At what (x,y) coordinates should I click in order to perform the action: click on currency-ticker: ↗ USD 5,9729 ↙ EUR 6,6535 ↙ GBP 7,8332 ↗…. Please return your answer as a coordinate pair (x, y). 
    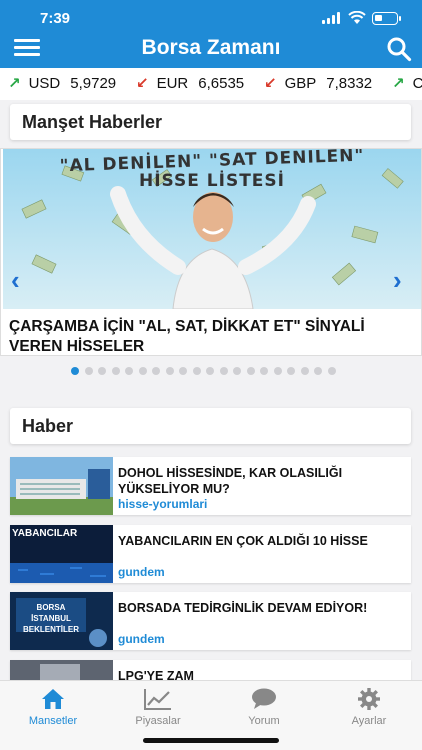
    Looking at the image, I should click on (211, 84).